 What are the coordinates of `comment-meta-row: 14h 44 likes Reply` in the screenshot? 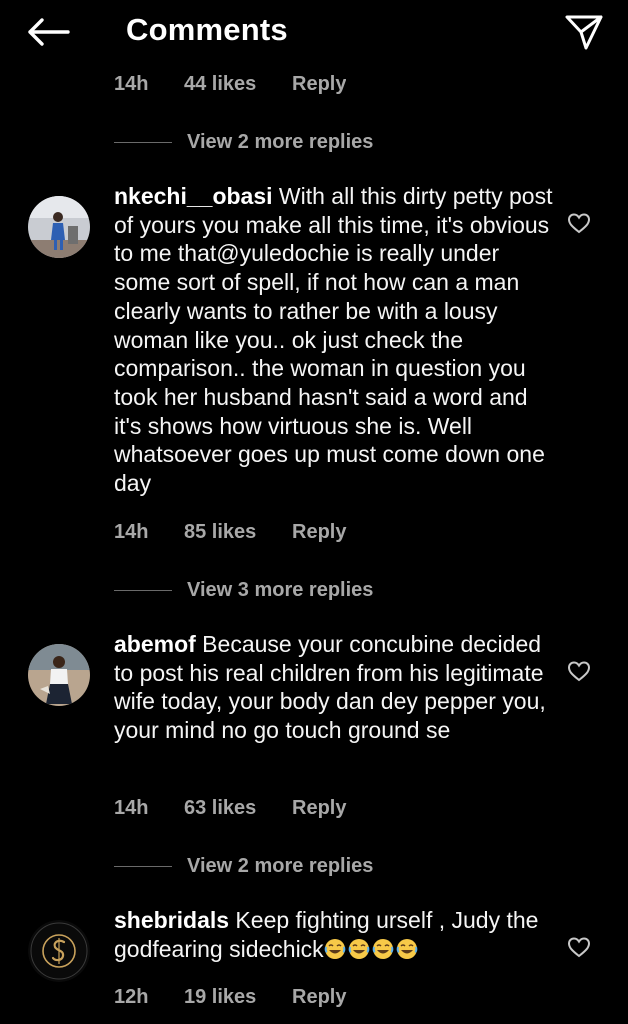 It's located at (230, 81).